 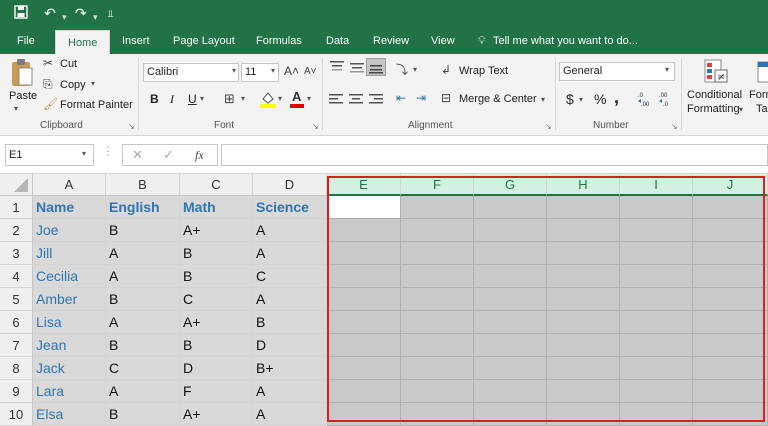 I want to click on cell-d2: A, so click(x=290, y=230).